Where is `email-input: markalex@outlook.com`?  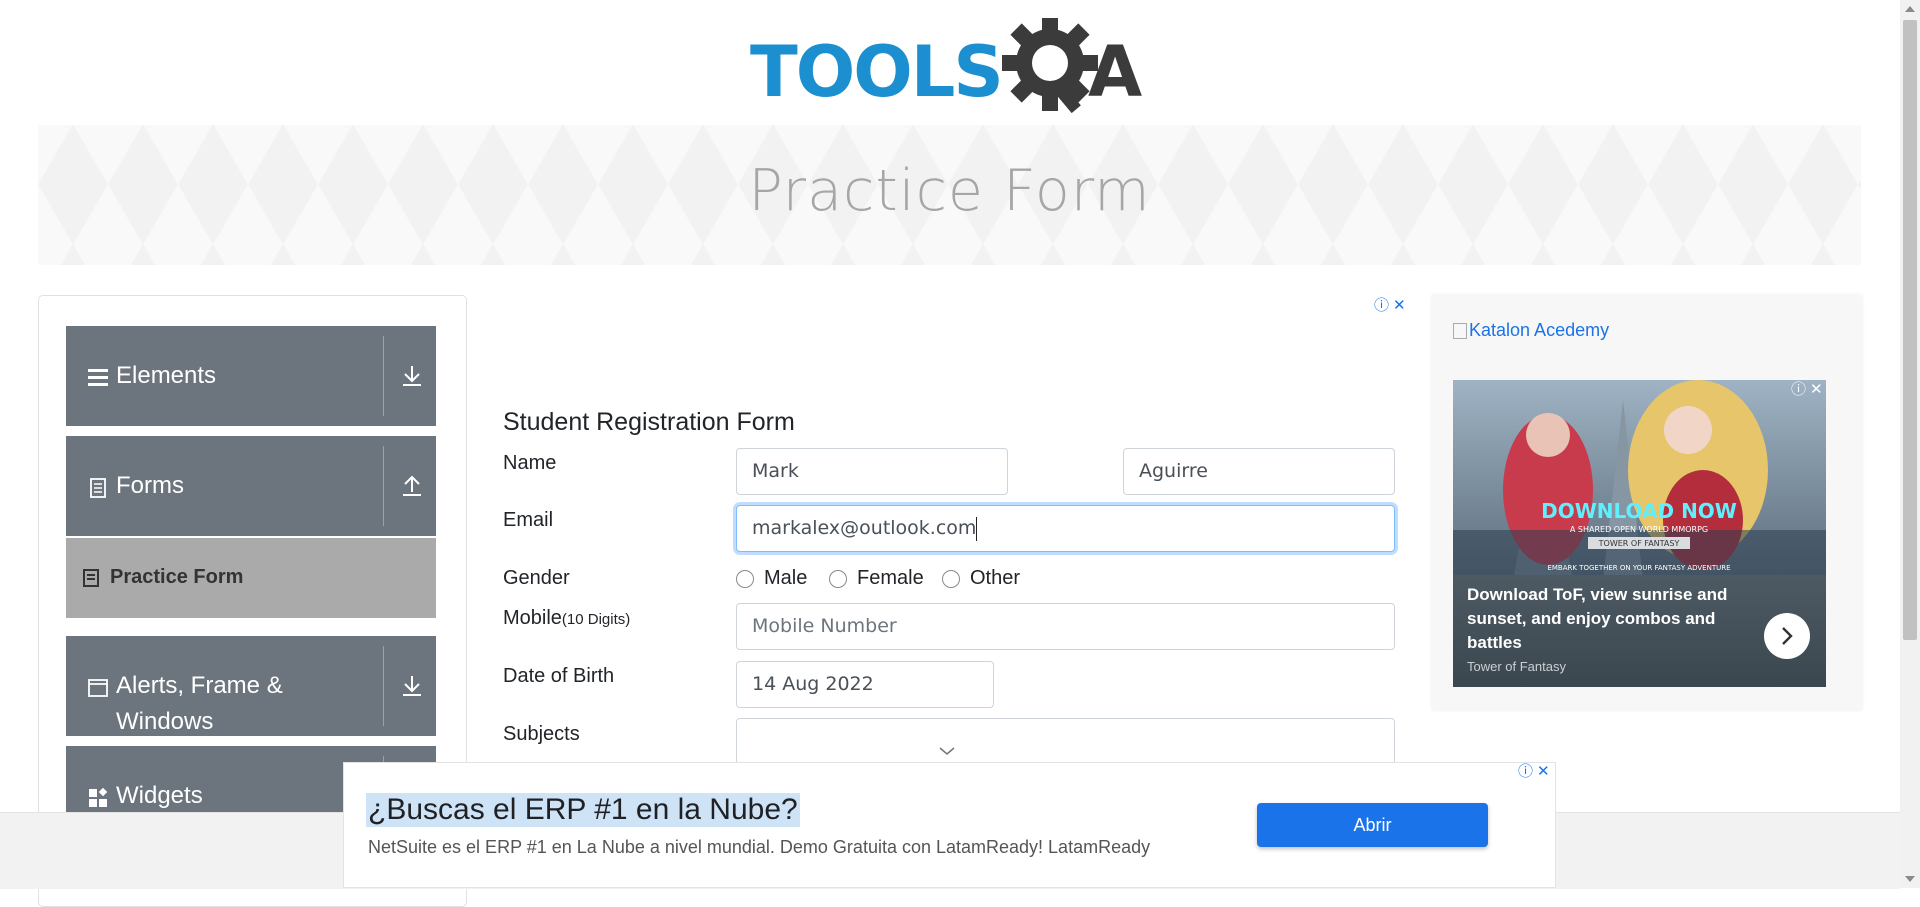
email-input: markalex@outlook.com is located at coordinates (1065, 528).